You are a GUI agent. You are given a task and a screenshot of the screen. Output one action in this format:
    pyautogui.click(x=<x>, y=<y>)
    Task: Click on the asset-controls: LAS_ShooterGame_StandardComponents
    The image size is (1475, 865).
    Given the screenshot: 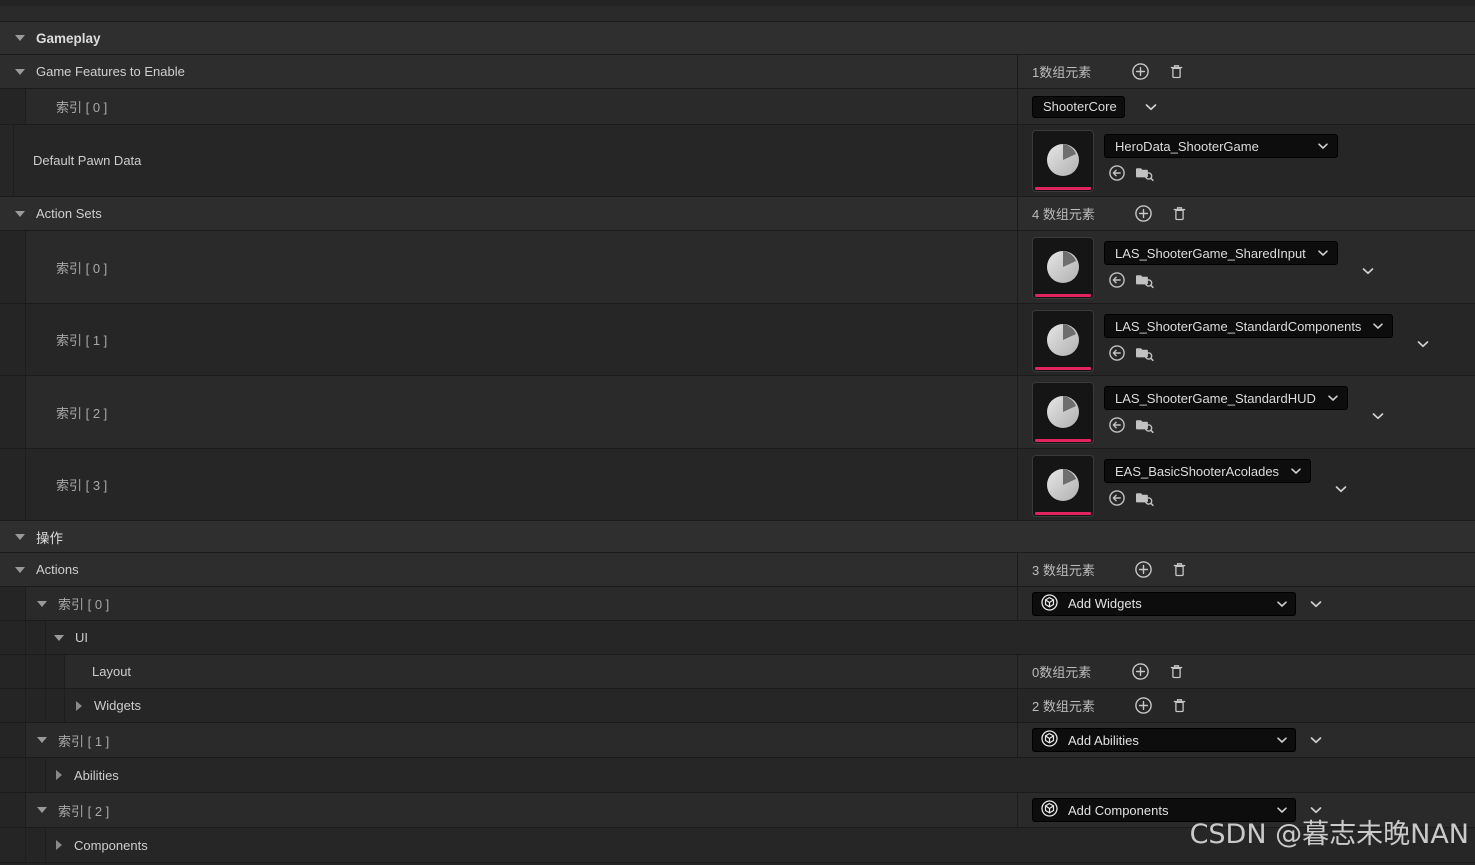 What is the action you would take?
    pyautogui.click(x=1249, y=337)
    